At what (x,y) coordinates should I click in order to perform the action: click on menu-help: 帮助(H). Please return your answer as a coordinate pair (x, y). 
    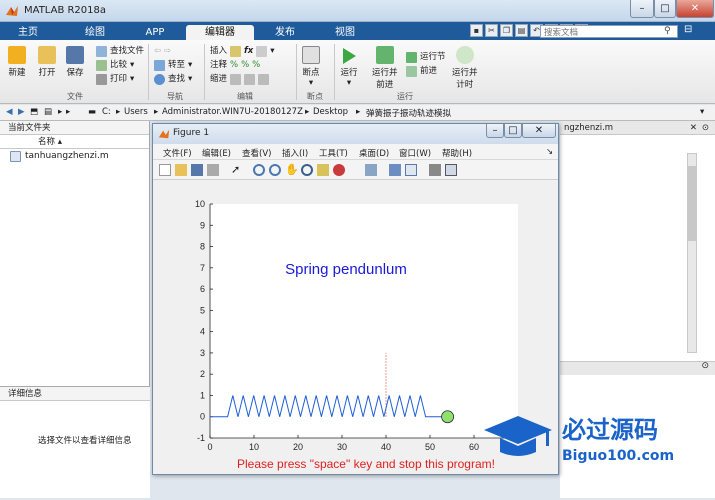
    Looking at the image, I should click on (457, 153).